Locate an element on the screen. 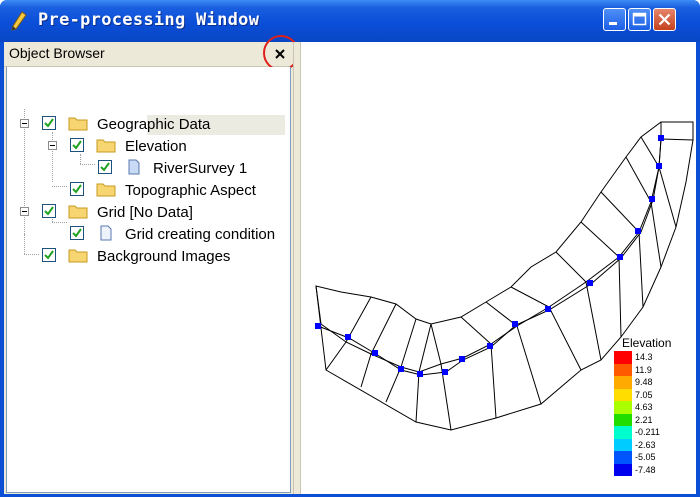  maximize-button is located at coordinates (639, 19).